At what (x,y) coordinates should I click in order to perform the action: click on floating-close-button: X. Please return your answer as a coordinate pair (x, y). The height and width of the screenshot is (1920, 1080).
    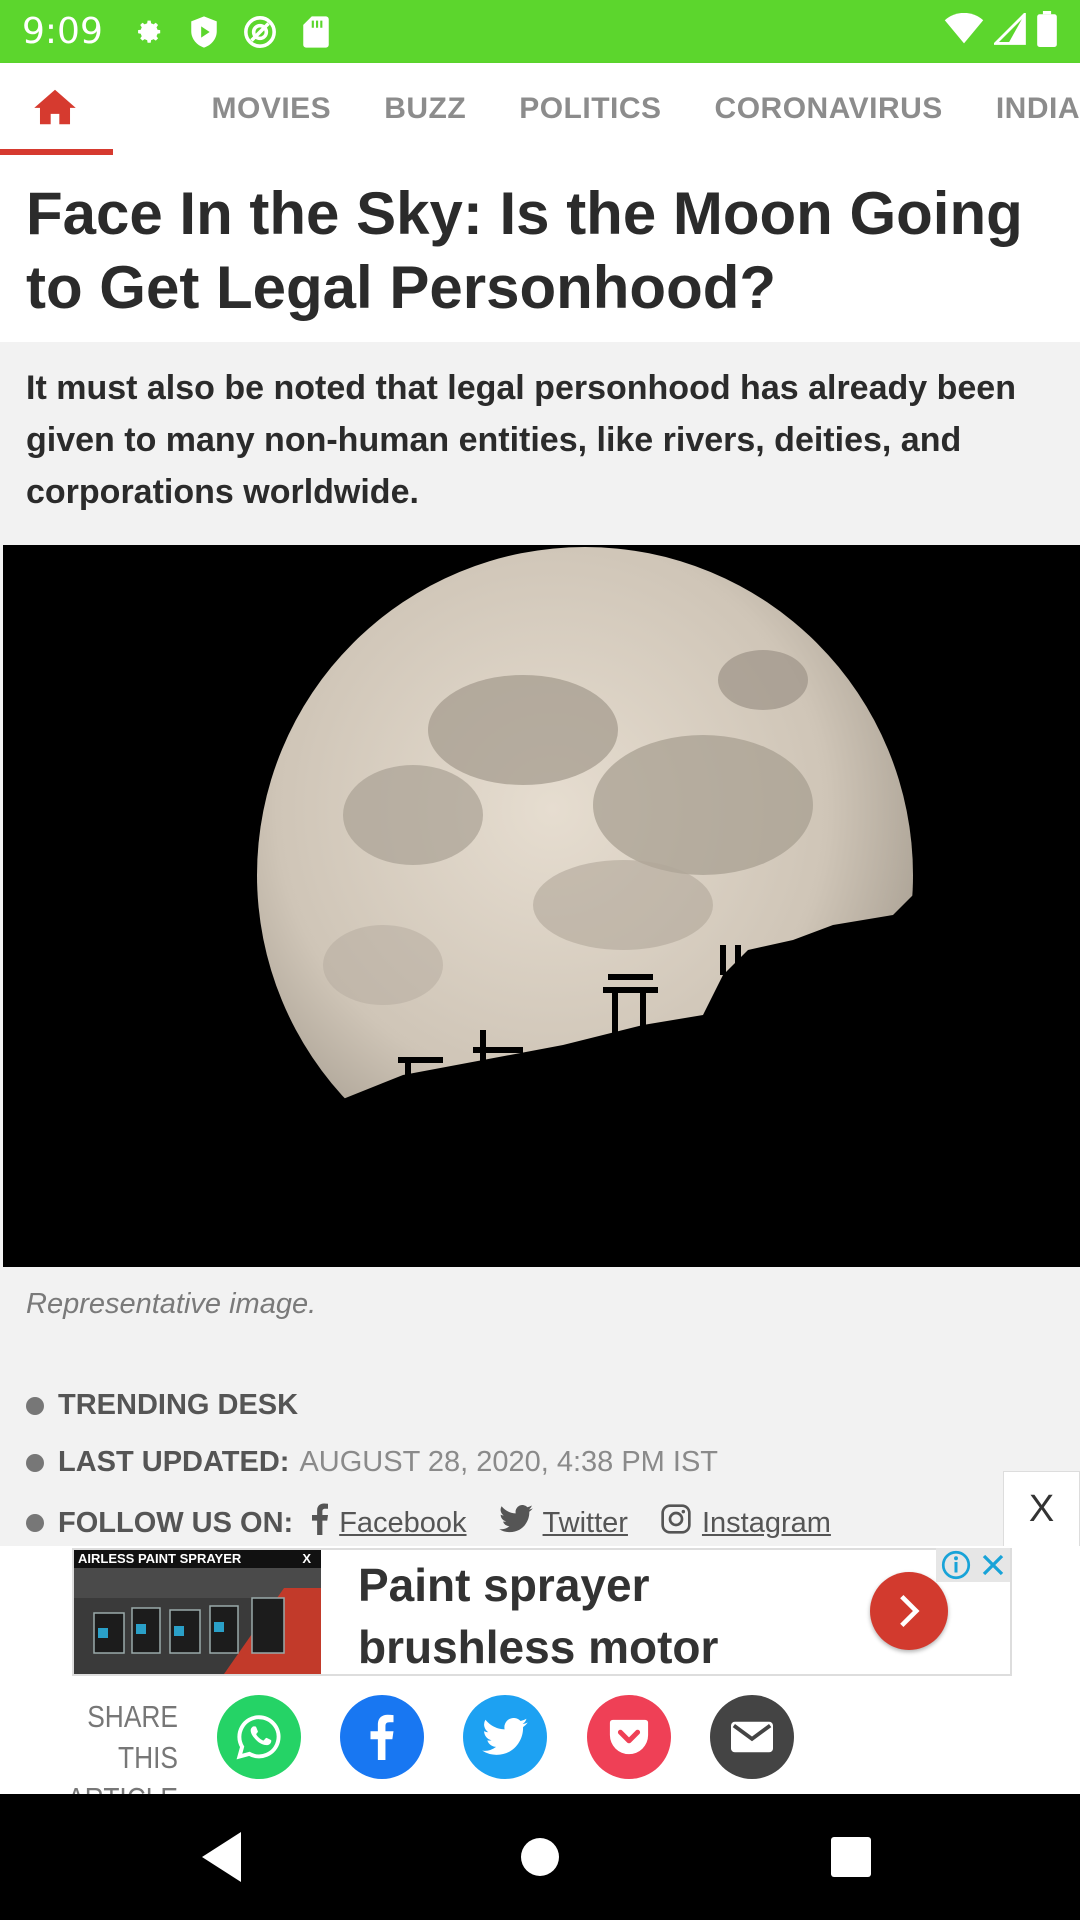
    Looking at the image, I should click on (1041, 1509).